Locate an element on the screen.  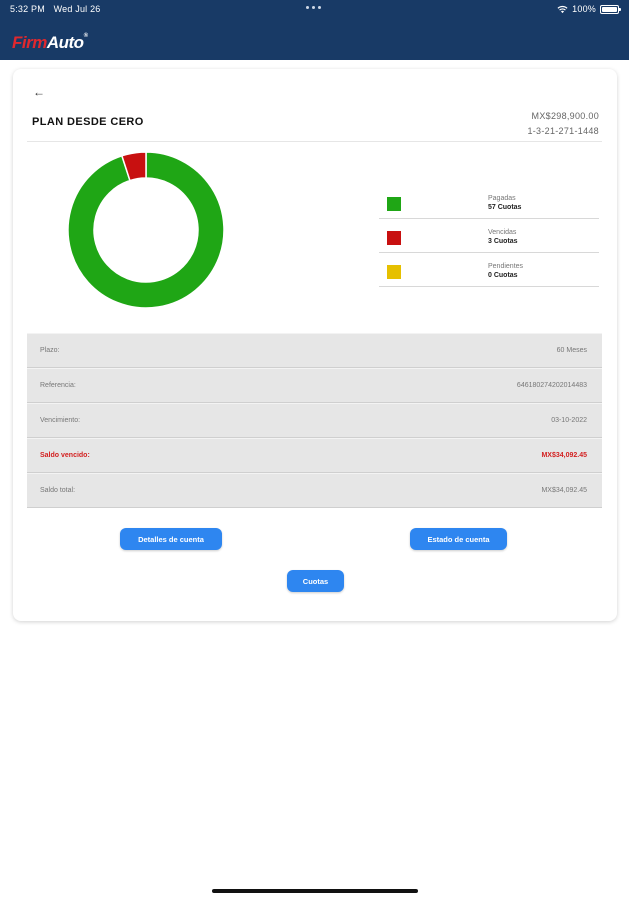
legend-count: 57 Cuotas is located at coordinates (505, 207).